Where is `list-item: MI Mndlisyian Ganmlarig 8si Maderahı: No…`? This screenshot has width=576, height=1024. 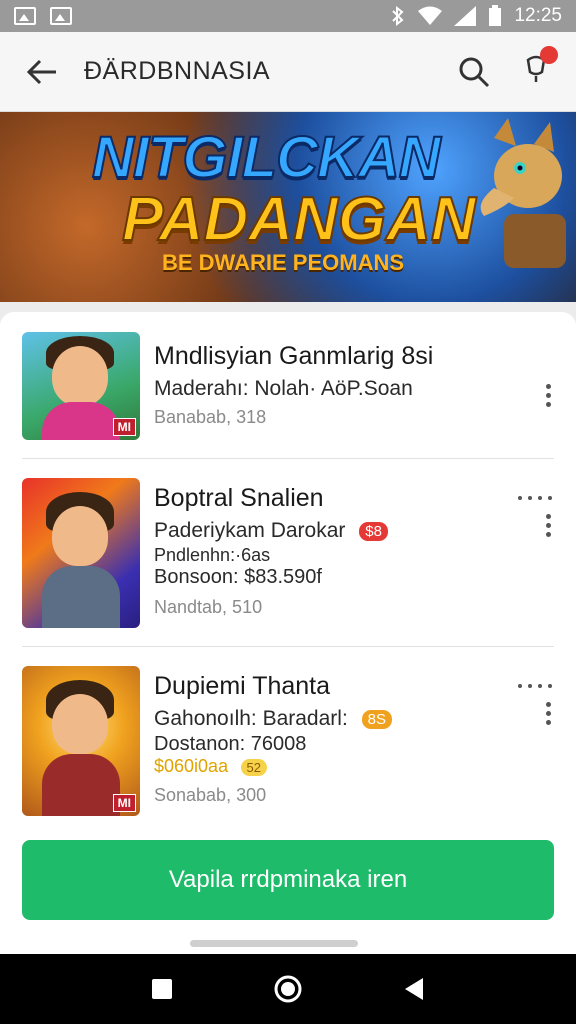 list-item: MI Mndlisyian Ganmlarig 8si Maderahı: No… is located at coordinates (288, 394).